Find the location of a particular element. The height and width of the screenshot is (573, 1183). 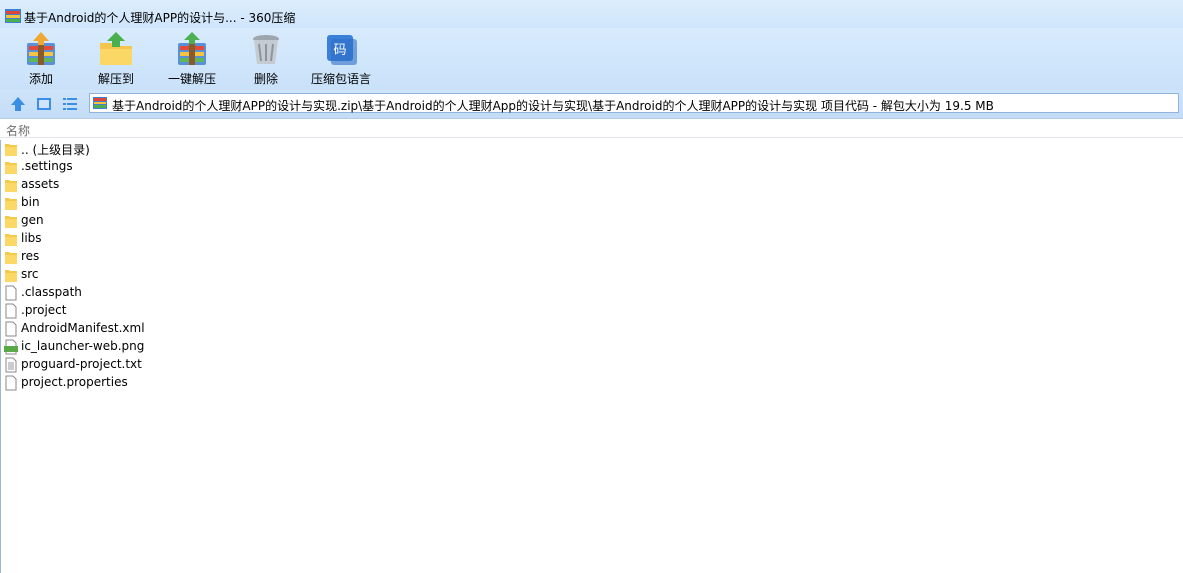

toolbar: 添加 解压到 一键解压 删除 码 压缩包语言 is located at coordinates (591, 59).